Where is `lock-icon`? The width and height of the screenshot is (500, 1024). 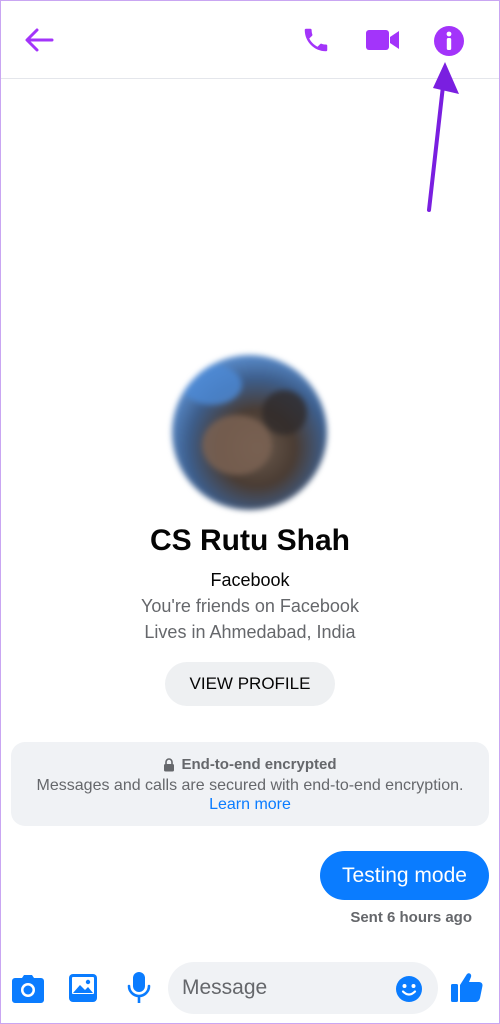 lock-icon is located at coordinates (169, 764).